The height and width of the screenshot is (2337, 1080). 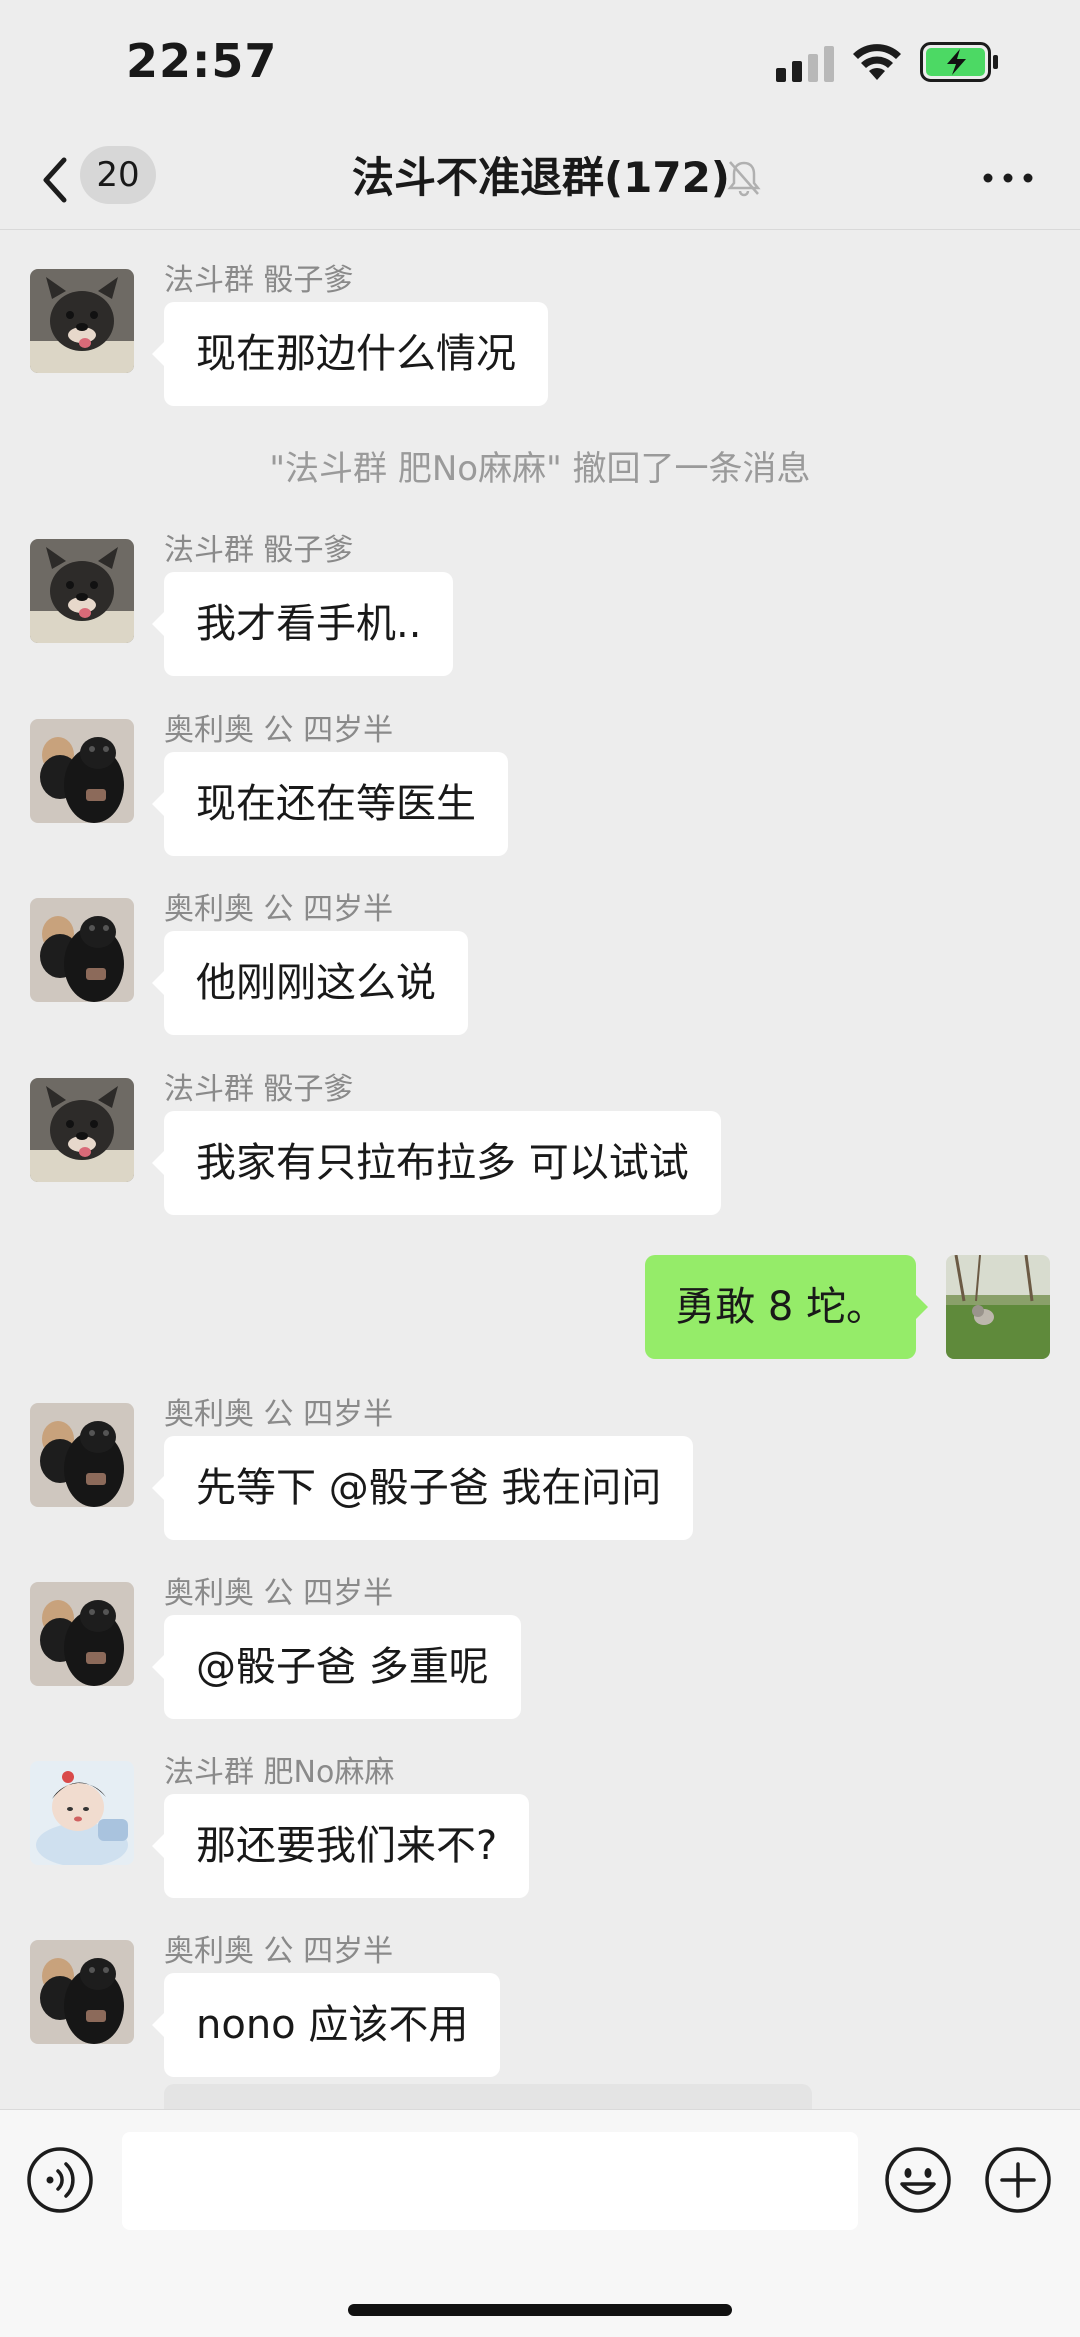 I want to click on home-indicator, so click(x=540, y=2310).